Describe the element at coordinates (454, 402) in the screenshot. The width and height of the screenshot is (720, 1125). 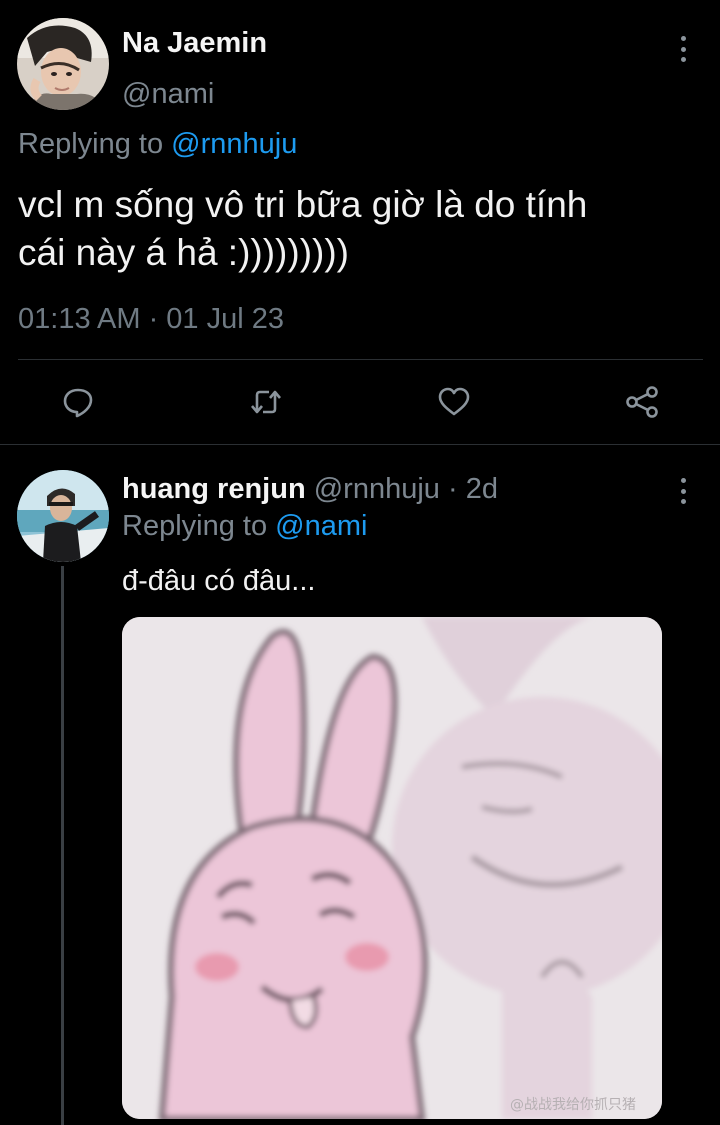
I see `like-icon` at that location.